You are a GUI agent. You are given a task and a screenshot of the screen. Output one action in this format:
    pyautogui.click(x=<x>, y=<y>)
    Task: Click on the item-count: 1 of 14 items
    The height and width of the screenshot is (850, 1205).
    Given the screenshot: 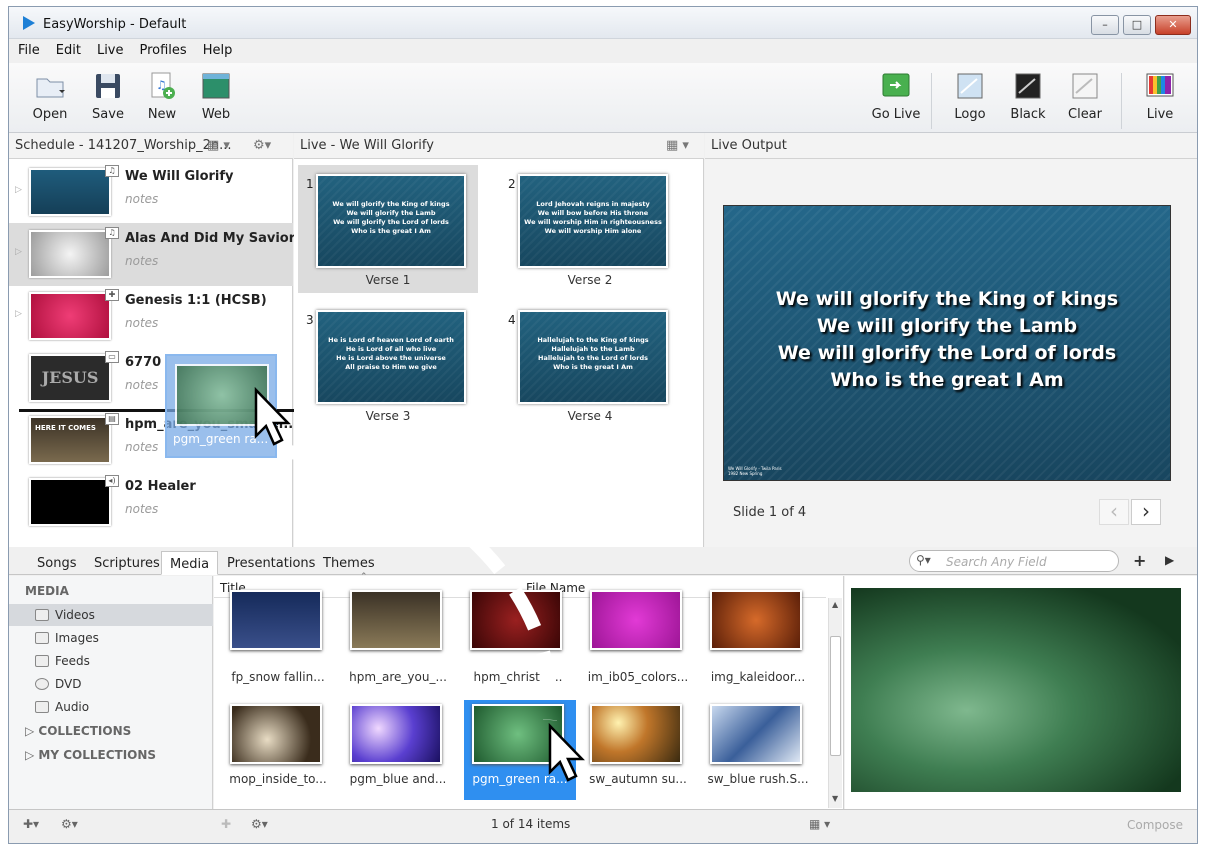 What is the action you would take?
    pyautogui.click(x=531, y=824)
    